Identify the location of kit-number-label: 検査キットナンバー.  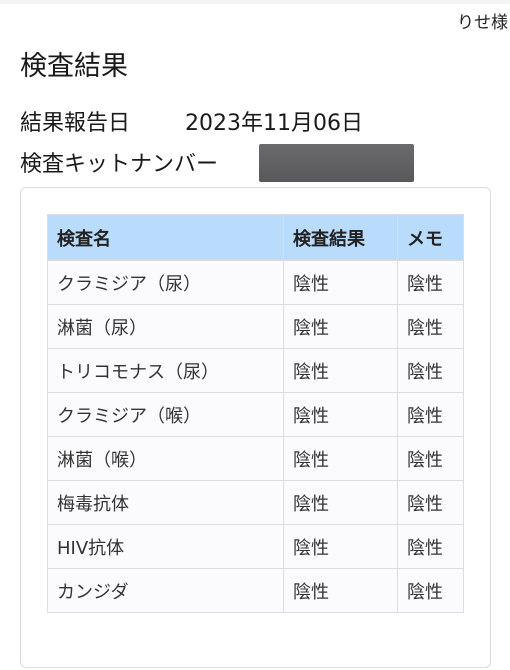
(119, 164).